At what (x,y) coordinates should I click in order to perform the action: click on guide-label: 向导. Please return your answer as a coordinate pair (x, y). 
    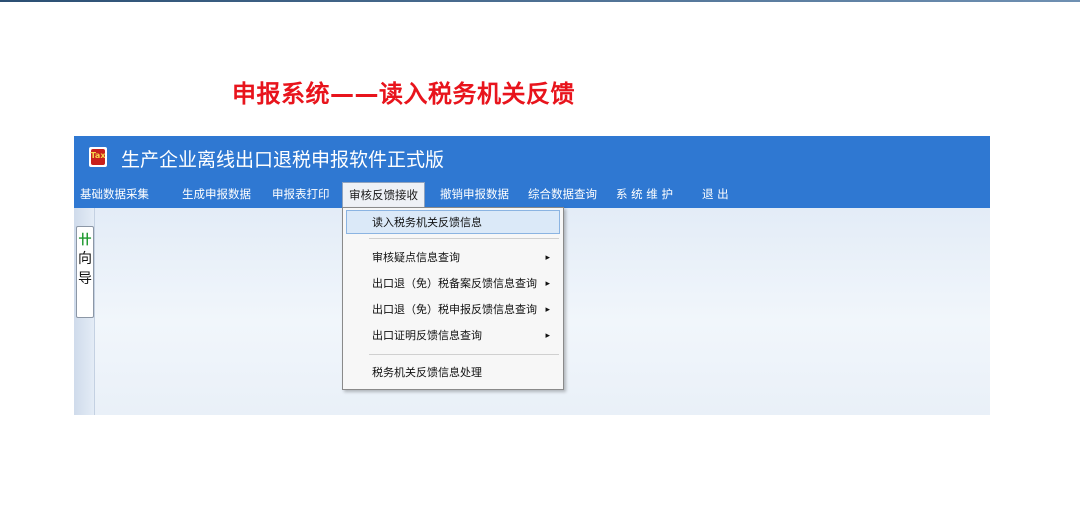
    Looking at the image, I should click on (85, 269).